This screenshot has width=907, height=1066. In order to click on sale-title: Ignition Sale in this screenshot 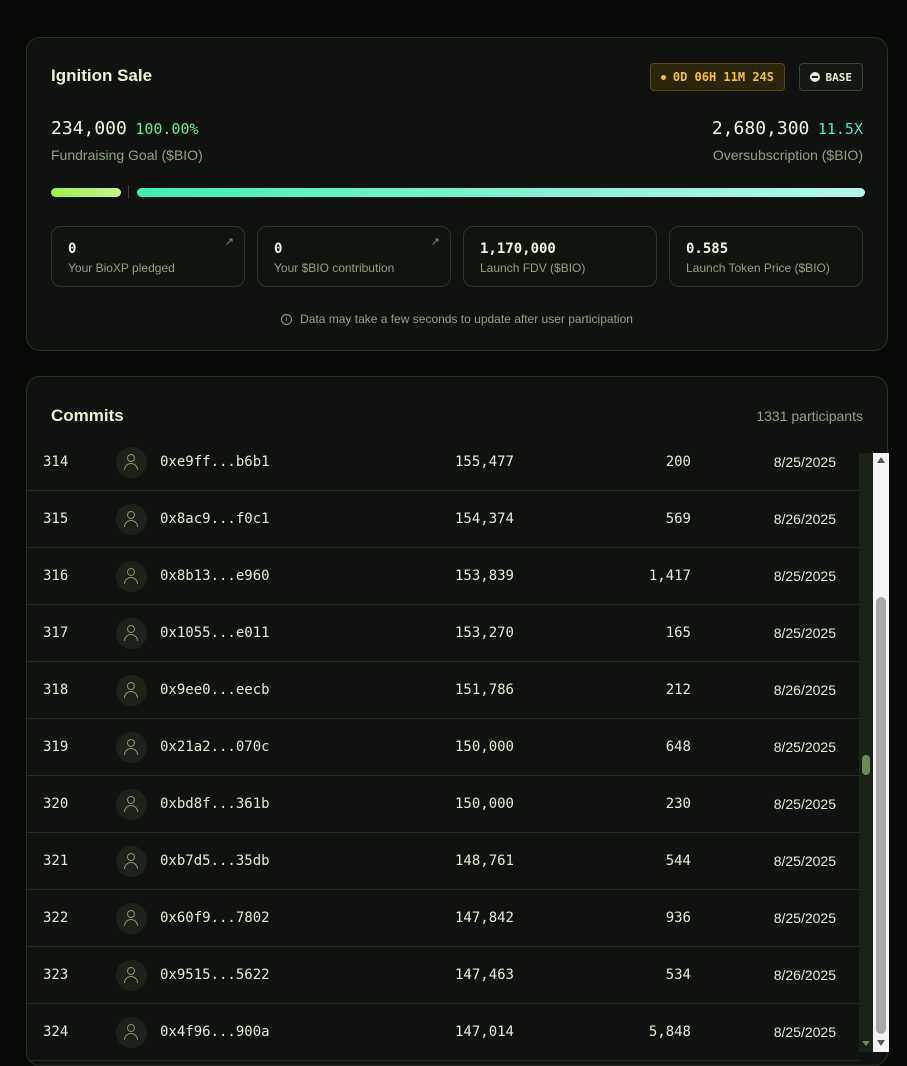, I will do `click(102, 75)`.